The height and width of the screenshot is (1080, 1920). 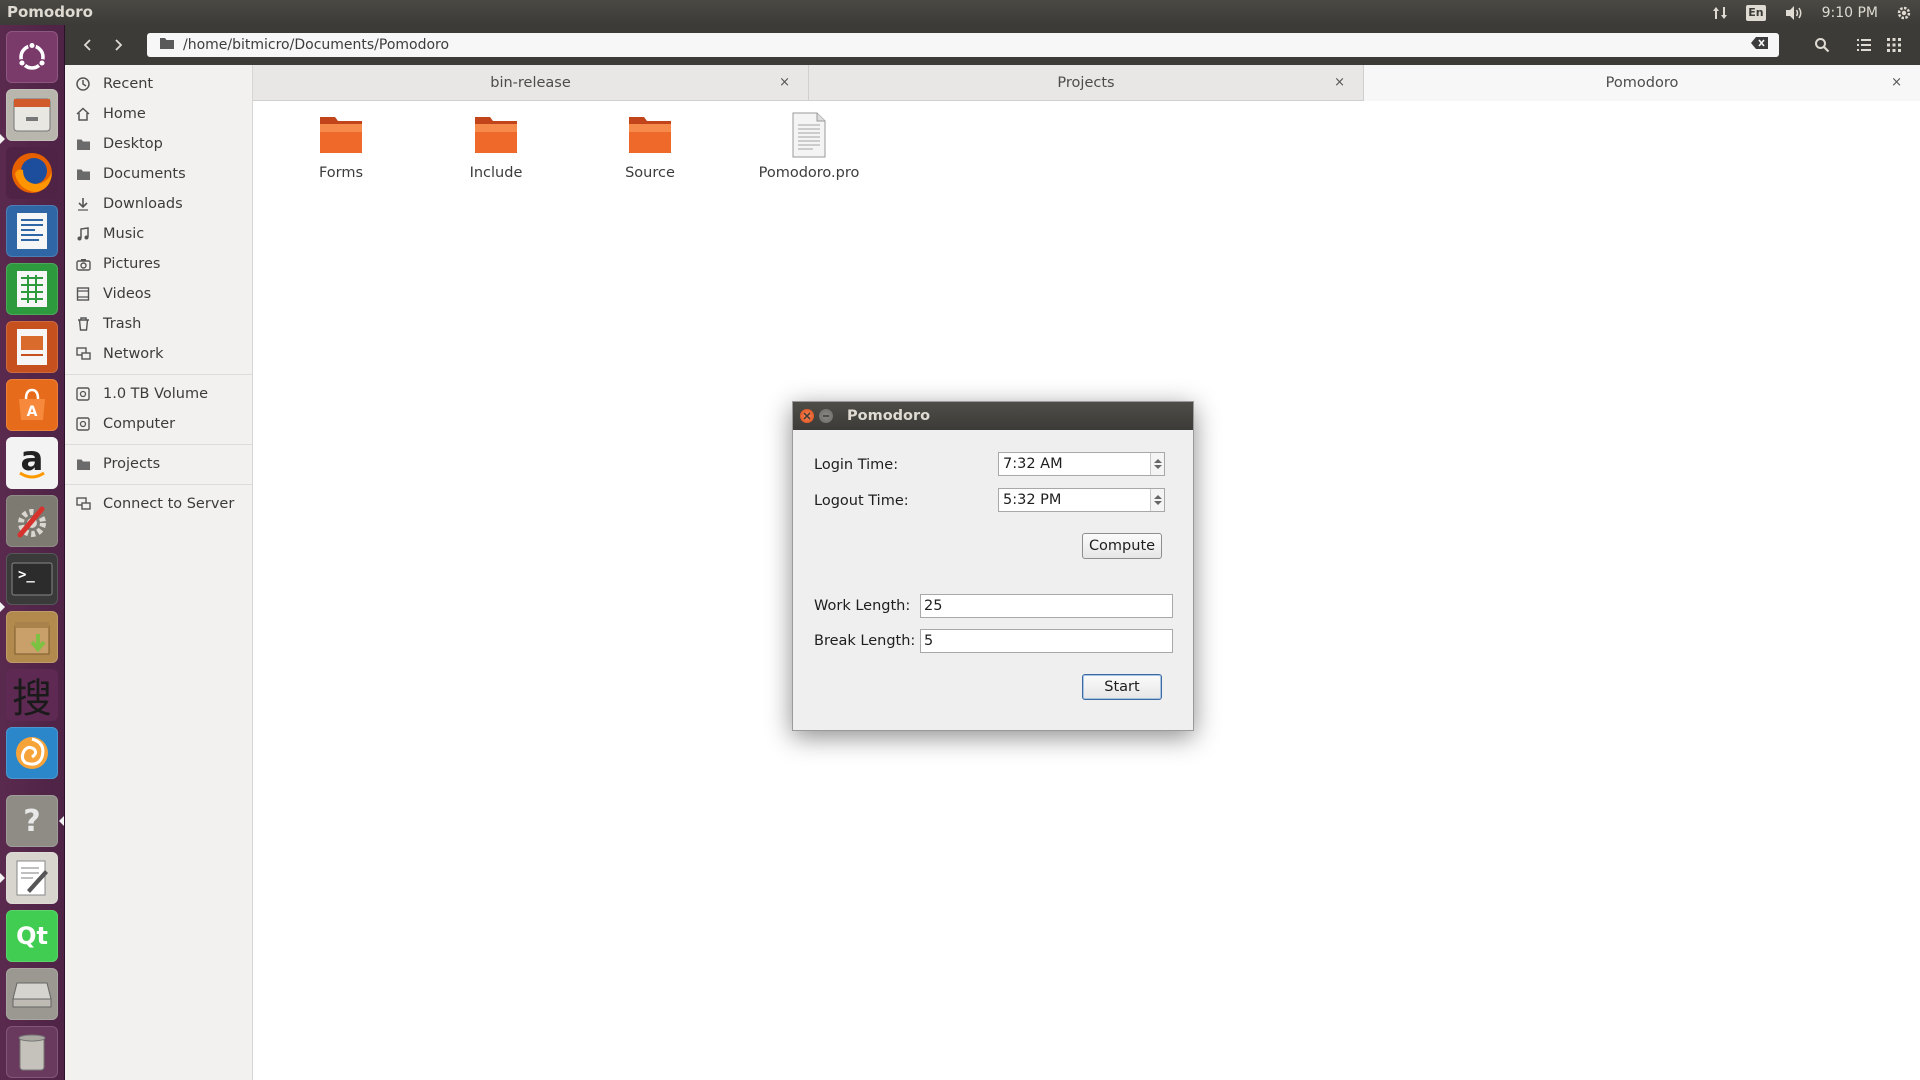 What do you see at coordinates (1046, 606) in the screenshot?
I see `work-length-field: 25` at bounding box center [1046, 606].